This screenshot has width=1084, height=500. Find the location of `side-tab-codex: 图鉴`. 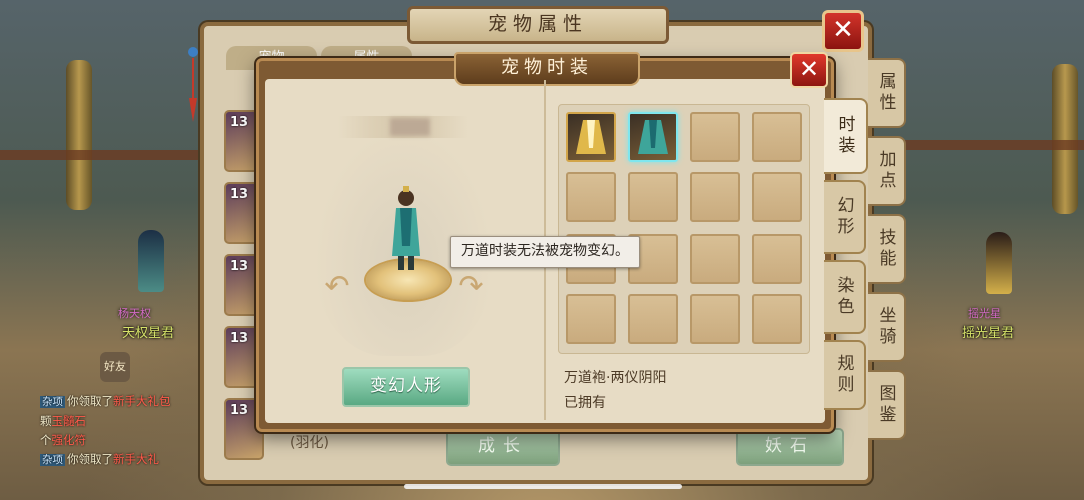

side-tab-codex: 图鉴 is located at coordinates (887, 405).